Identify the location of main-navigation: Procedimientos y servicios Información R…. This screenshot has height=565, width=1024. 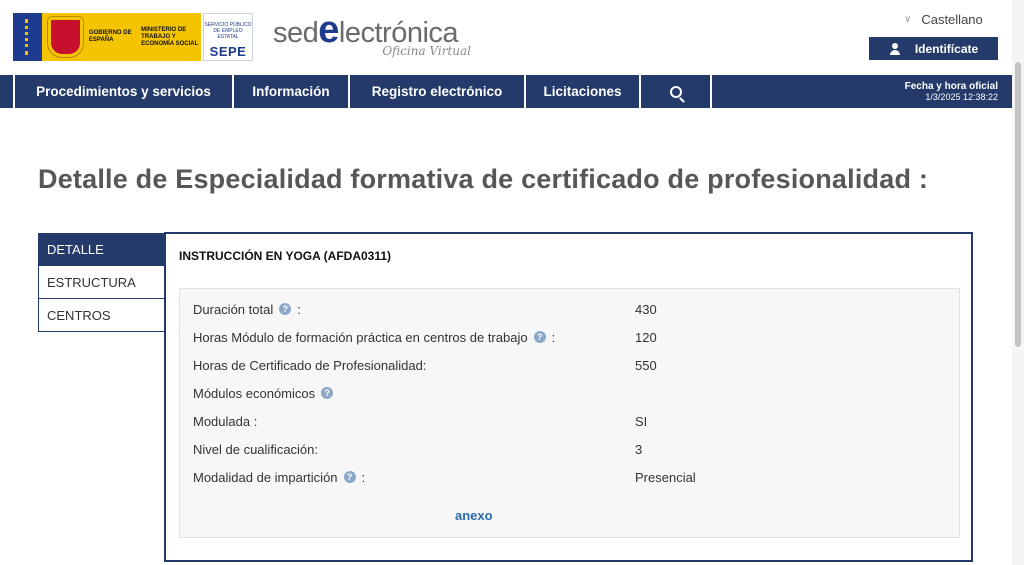
(506, 91).